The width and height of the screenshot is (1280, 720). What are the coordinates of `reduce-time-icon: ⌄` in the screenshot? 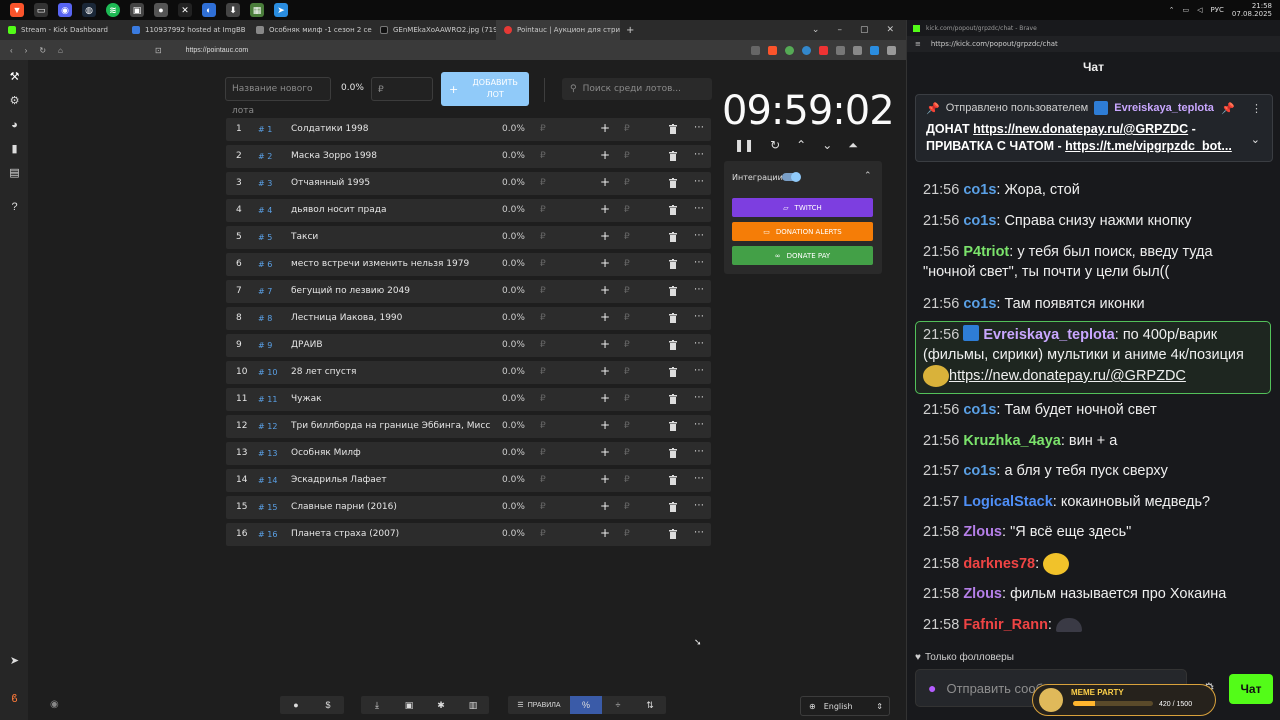 It's located at (827, 145).